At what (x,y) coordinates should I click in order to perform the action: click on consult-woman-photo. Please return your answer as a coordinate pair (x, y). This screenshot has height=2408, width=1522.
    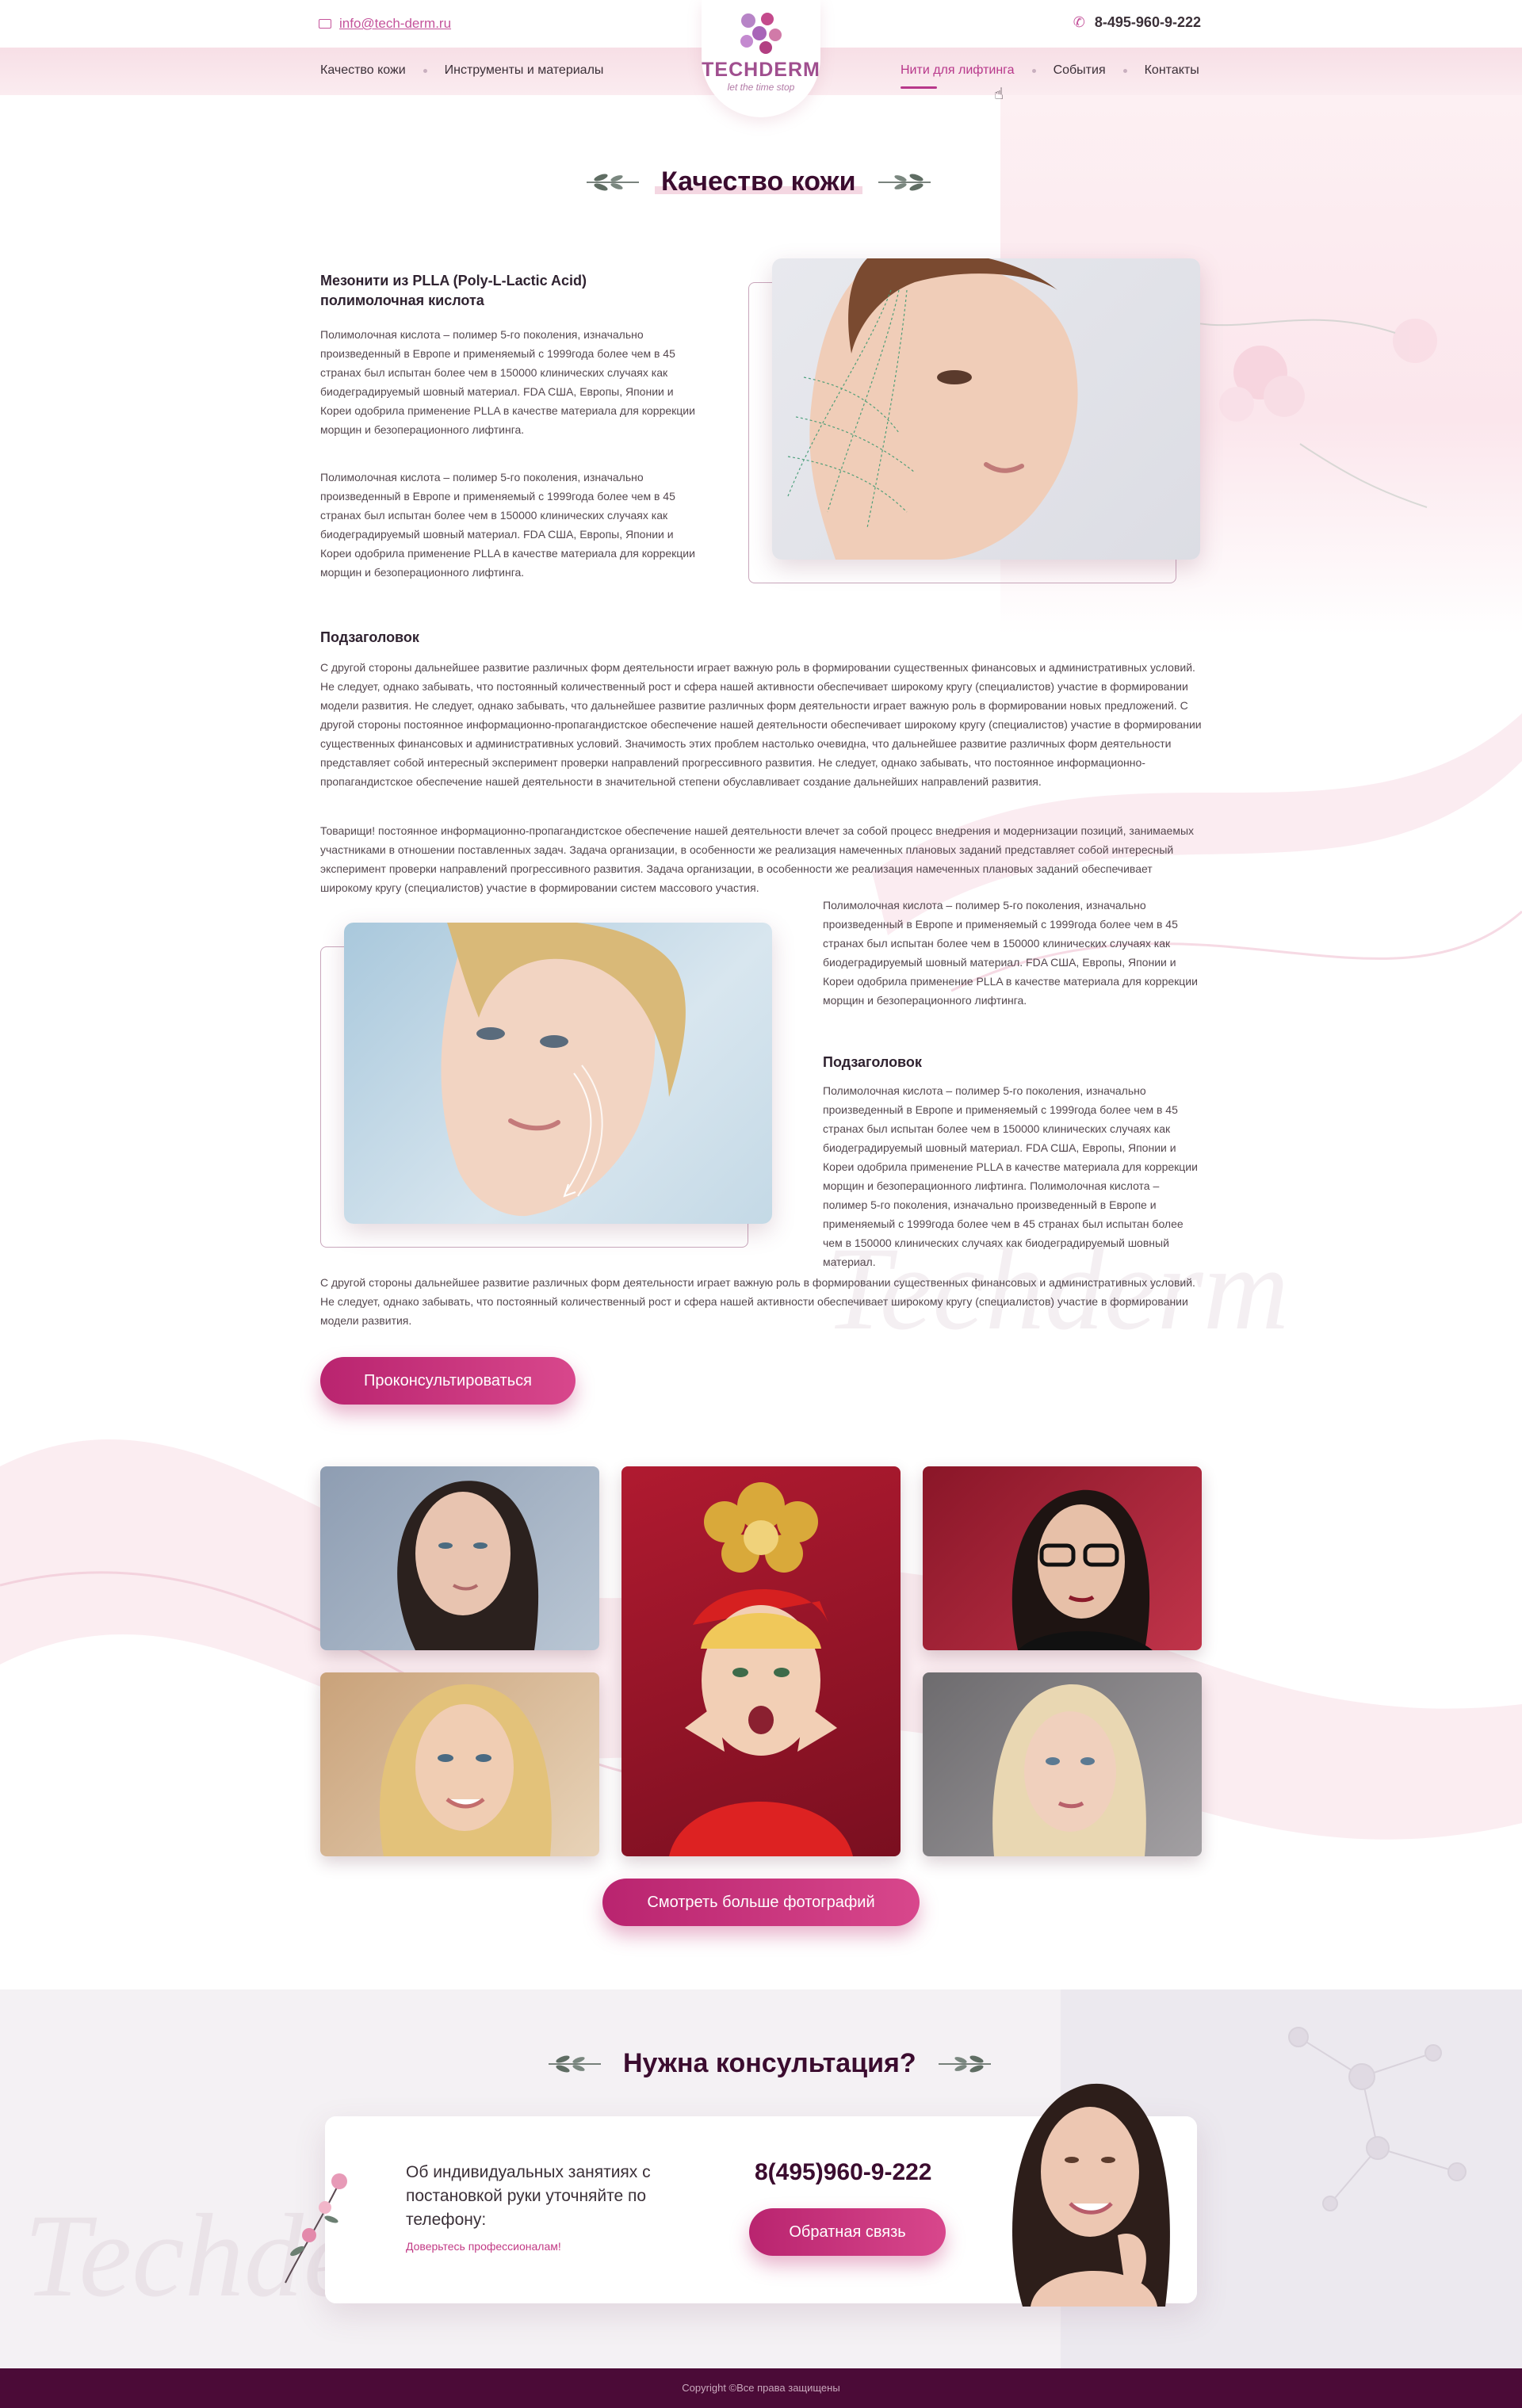
    Looking at the image, I should click on (1090, 2195).